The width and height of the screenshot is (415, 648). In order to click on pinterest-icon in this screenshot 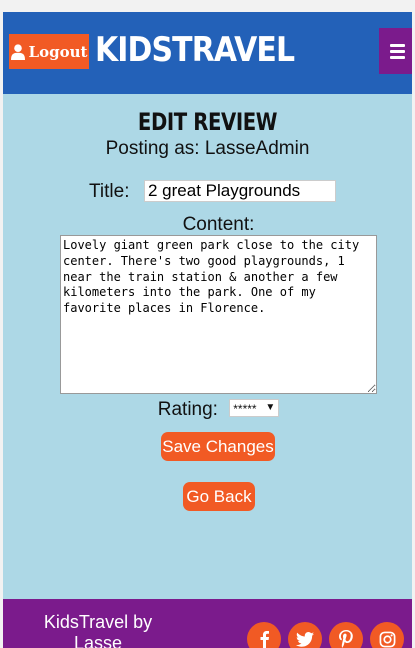, I will do `click(346, 635)`.